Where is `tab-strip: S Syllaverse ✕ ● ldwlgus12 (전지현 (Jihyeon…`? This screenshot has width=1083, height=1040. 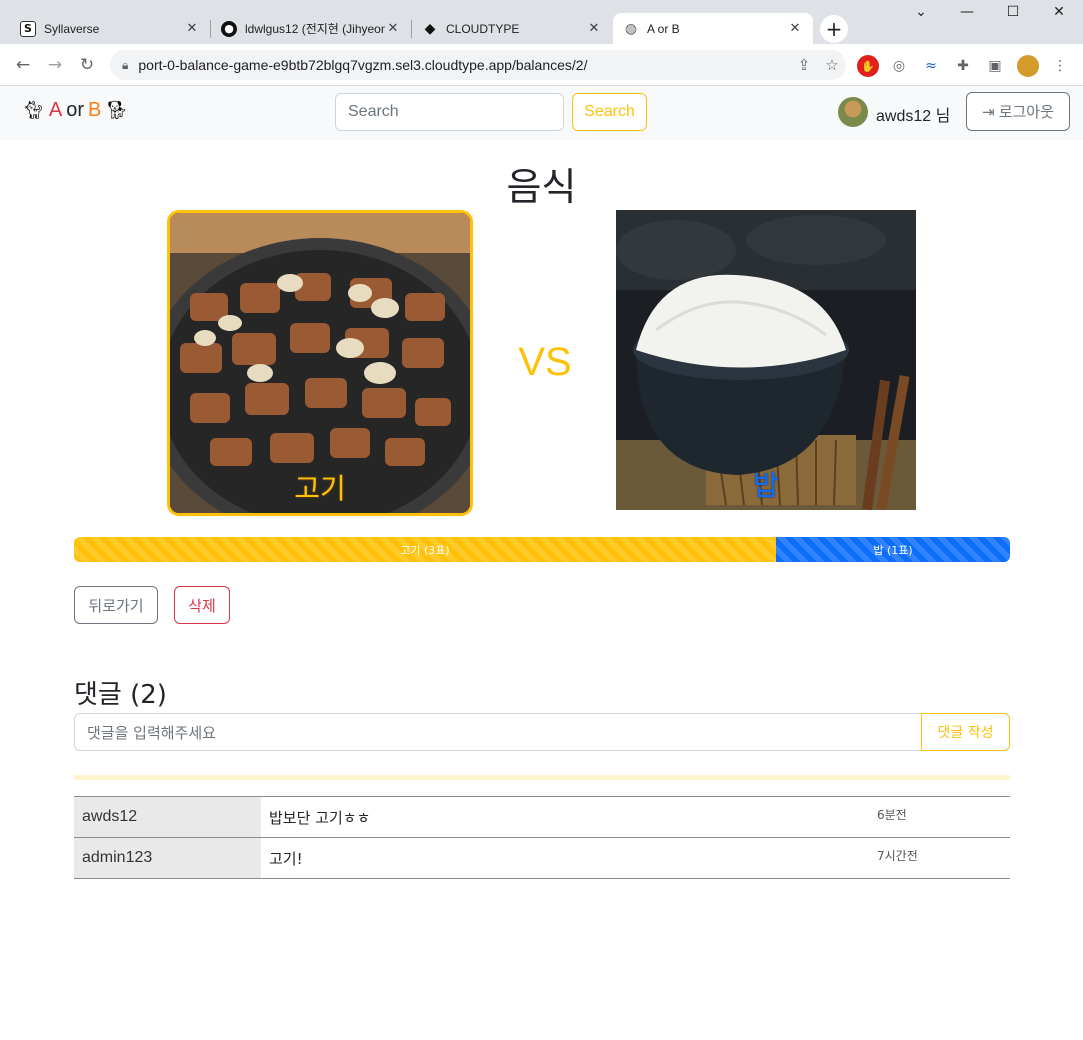 tab-strip: S Syllaverse ✕ ● ldwlgus12 (전지현 (Jihyeon… is located at coordinates (541, 22).